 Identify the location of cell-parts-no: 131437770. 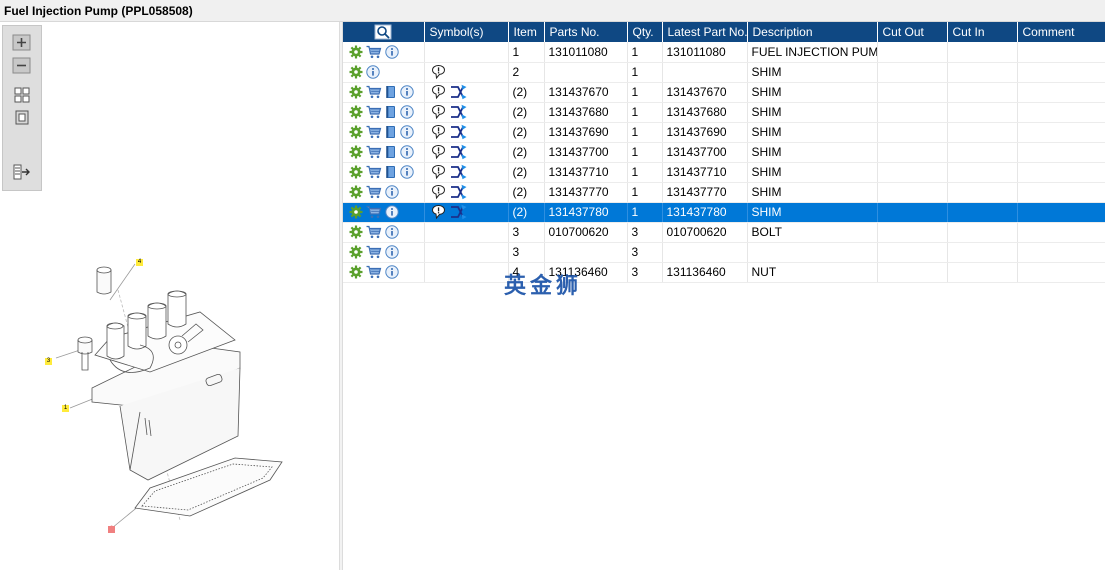
(586, 192).